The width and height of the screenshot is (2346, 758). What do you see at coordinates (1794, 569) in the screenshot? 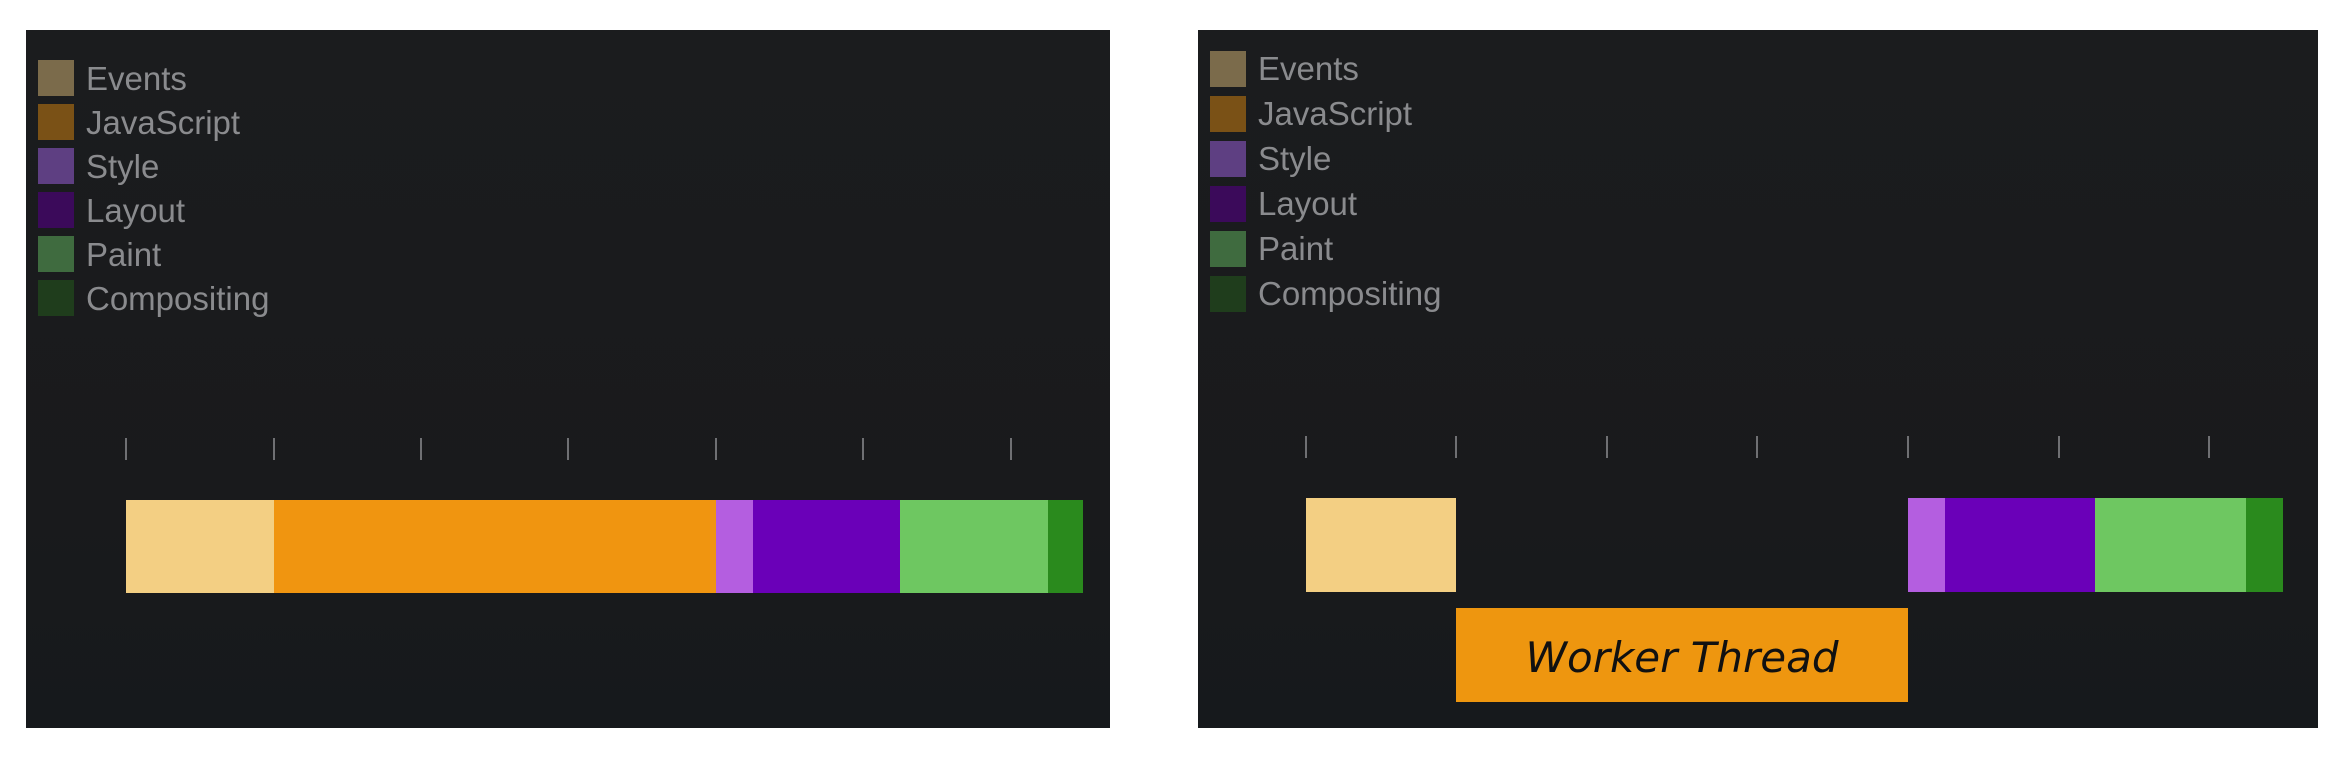
I see `timeline-worker: Worker Thread` at bounding box center [1794, 569].